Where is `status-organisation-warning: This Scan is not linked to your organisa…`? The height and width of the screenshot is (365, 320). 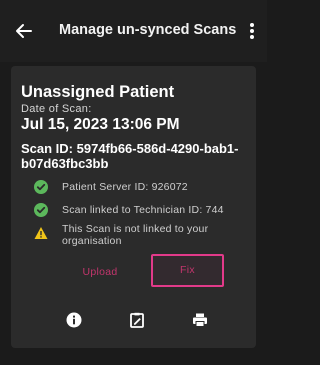 status-organisation-warning: This Scan is not linked to your organisa… is located at coordinates (135, 235).